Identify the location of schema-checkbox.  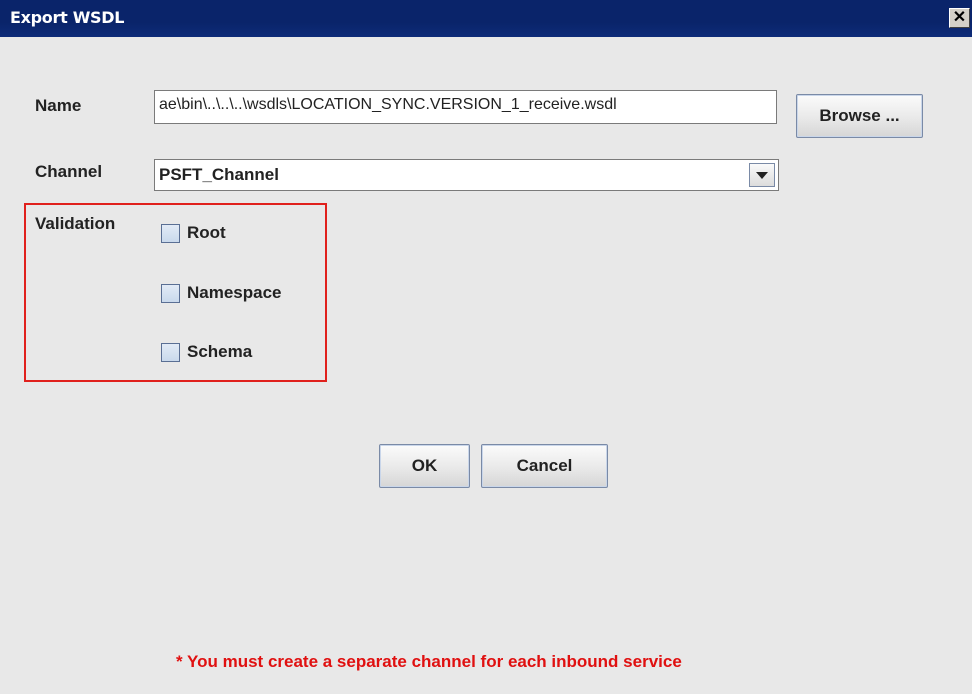
(170, 352).